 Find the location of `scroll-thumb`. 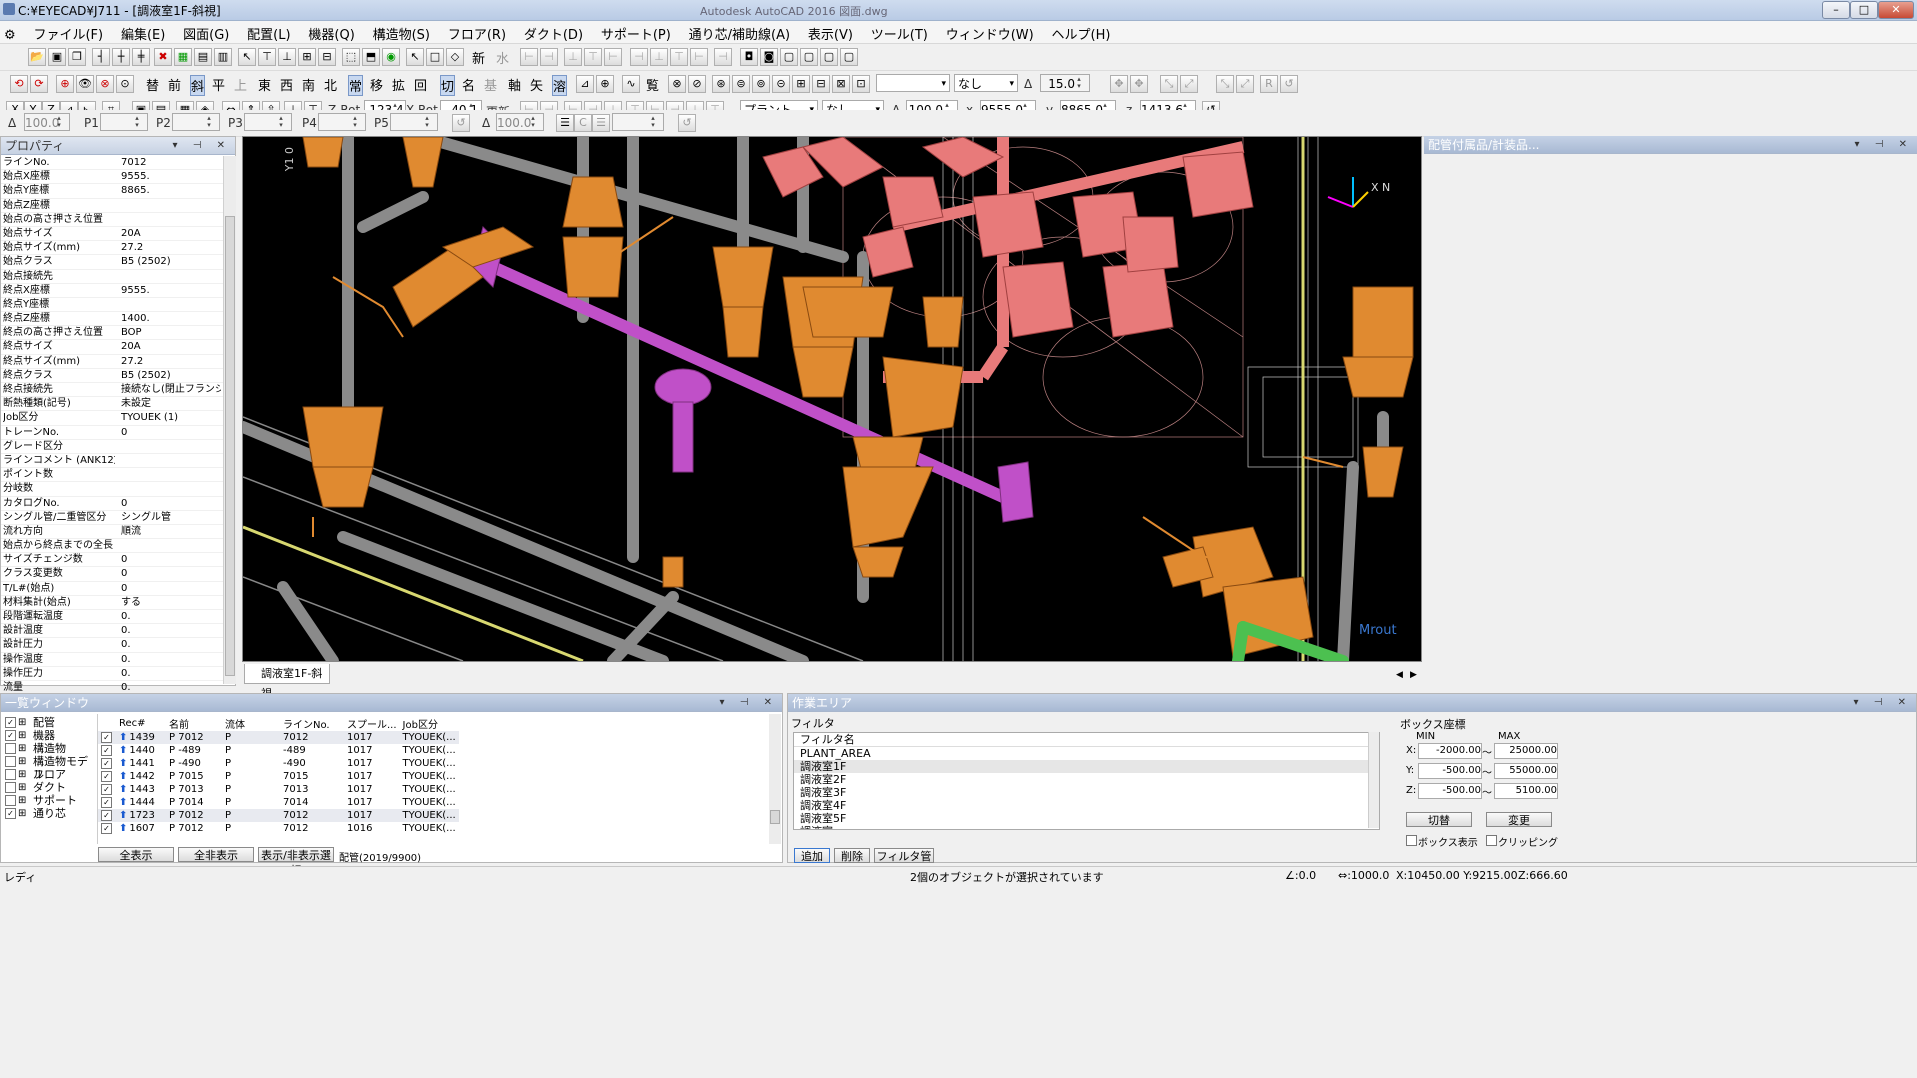

scroll-thumb is located at coordinates (230, 446).